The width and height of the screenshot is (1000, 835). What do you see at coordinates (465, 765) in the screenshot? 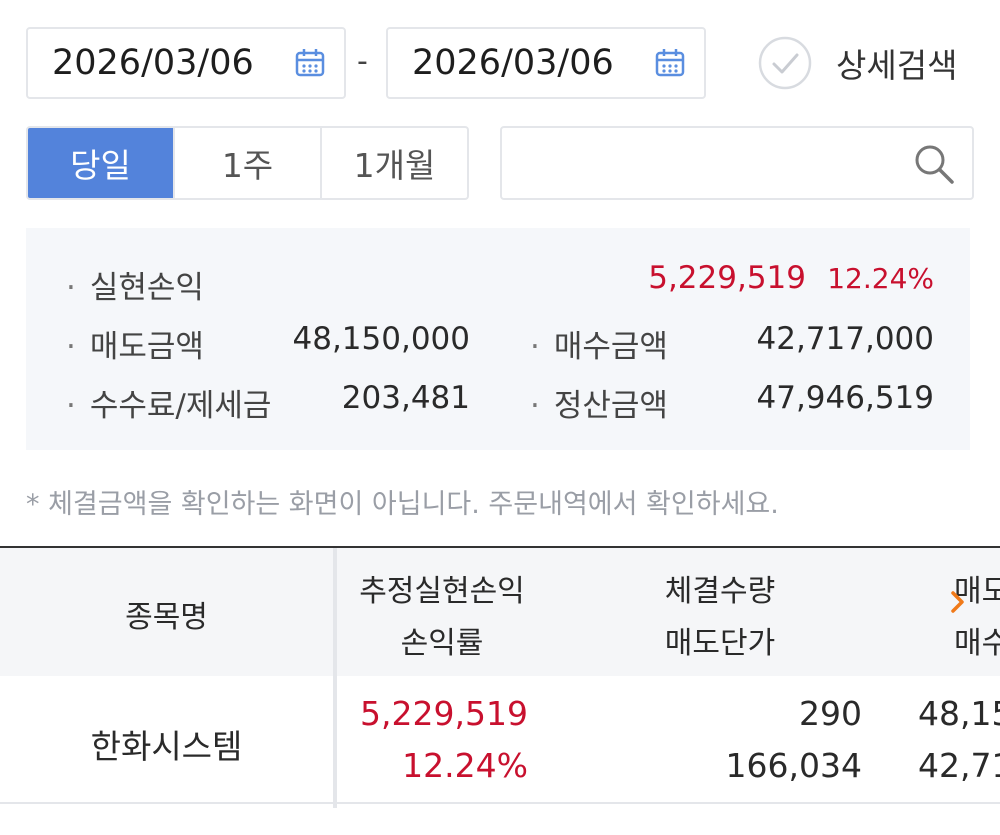
I see `row-pl-rate: 12.24%` at bounding box center [465, 765].